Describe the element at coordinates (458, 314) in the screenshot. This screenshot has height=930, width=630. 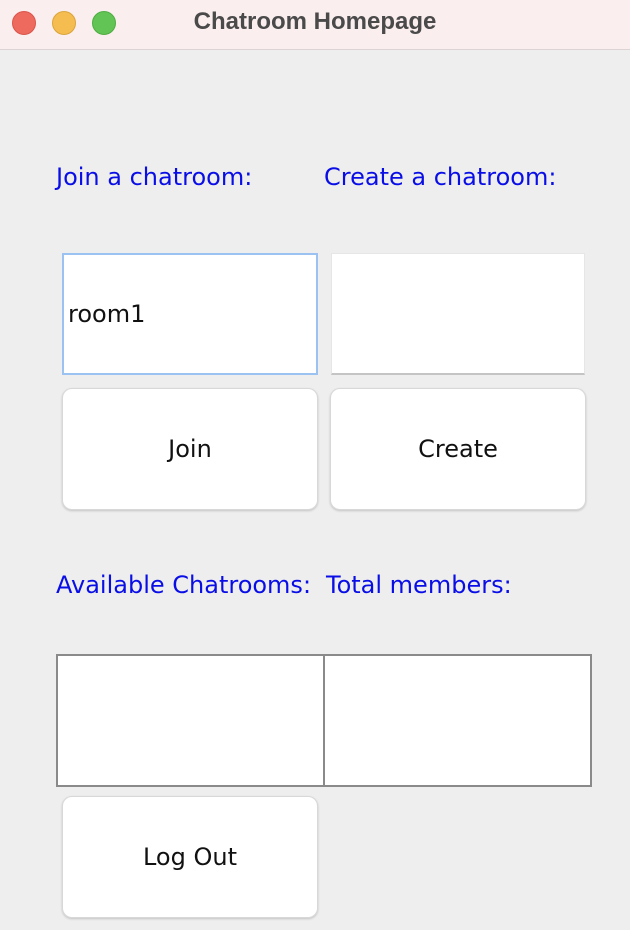
I see `create-room-input` at that location.